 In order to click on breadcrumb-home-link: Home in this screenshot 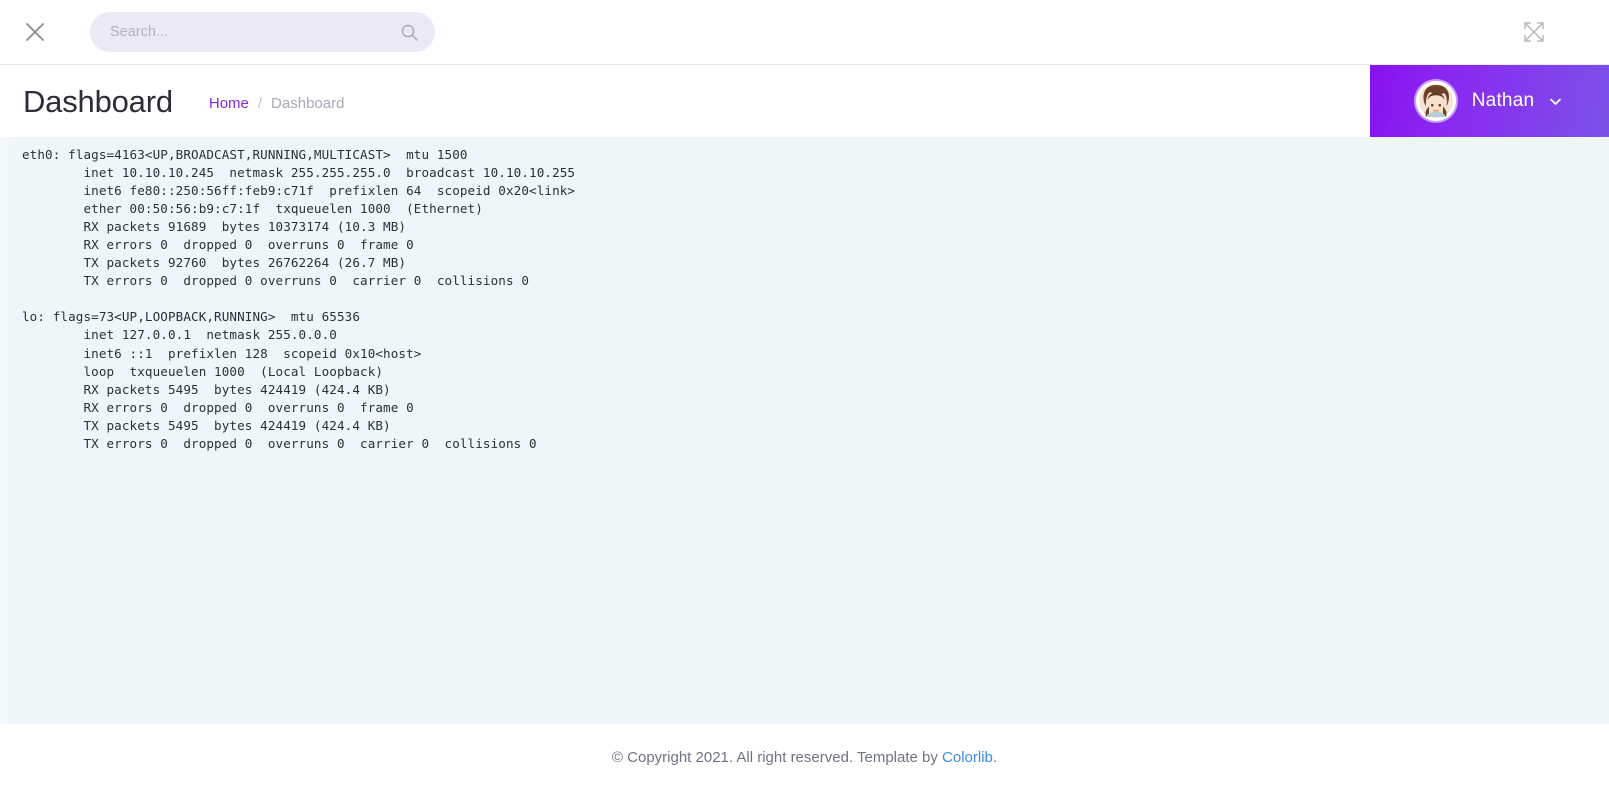, I will do `click(229, 103)`.